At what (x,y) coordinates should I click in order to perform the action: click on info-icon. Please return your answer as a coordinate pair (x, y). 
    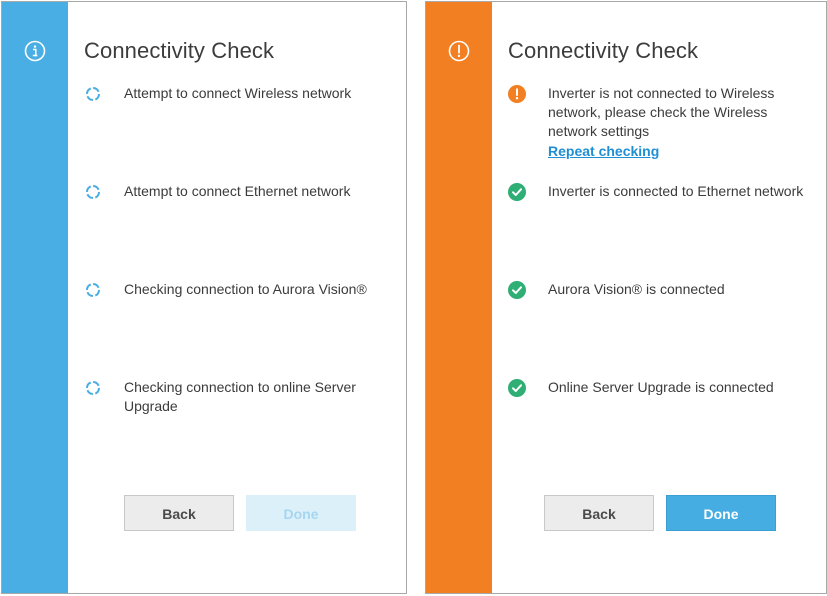
    Looking at the image, I should click on (35, 51).